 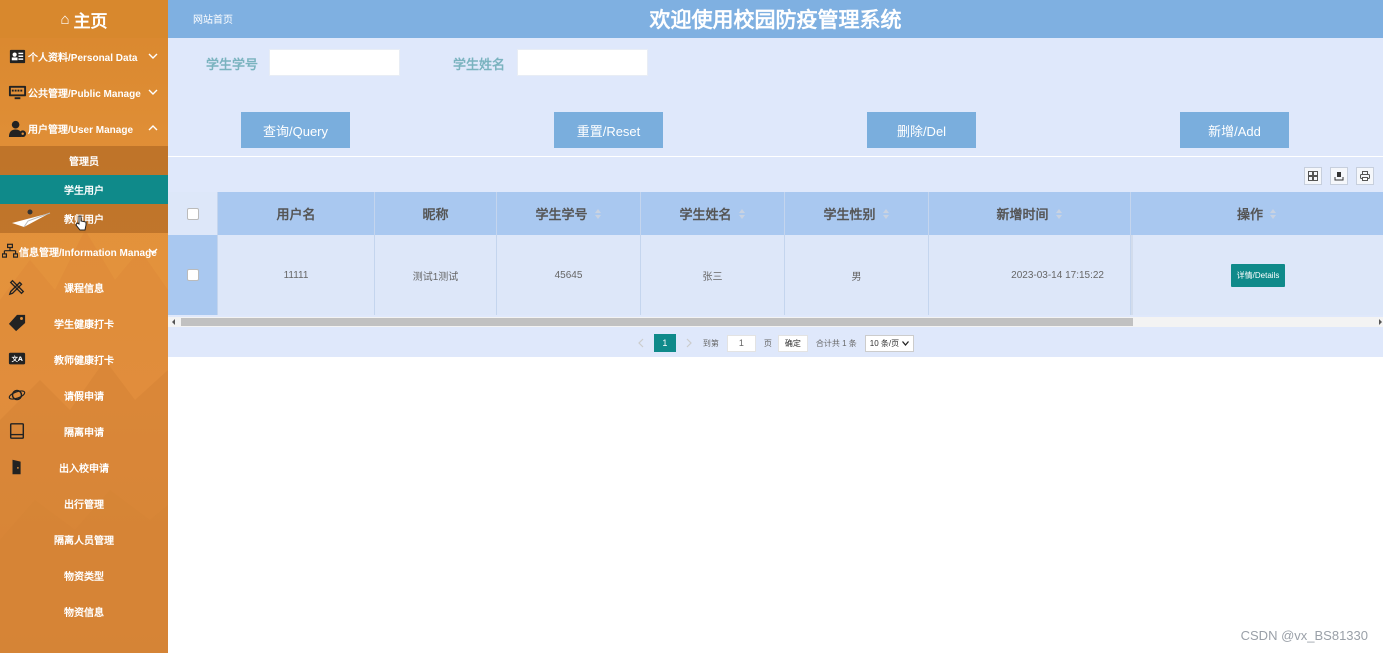 What do you see at coordinates (884, 343) in the screenshot?
I see `page-size-value: 10 条/页` at bounding box center [884, 343].